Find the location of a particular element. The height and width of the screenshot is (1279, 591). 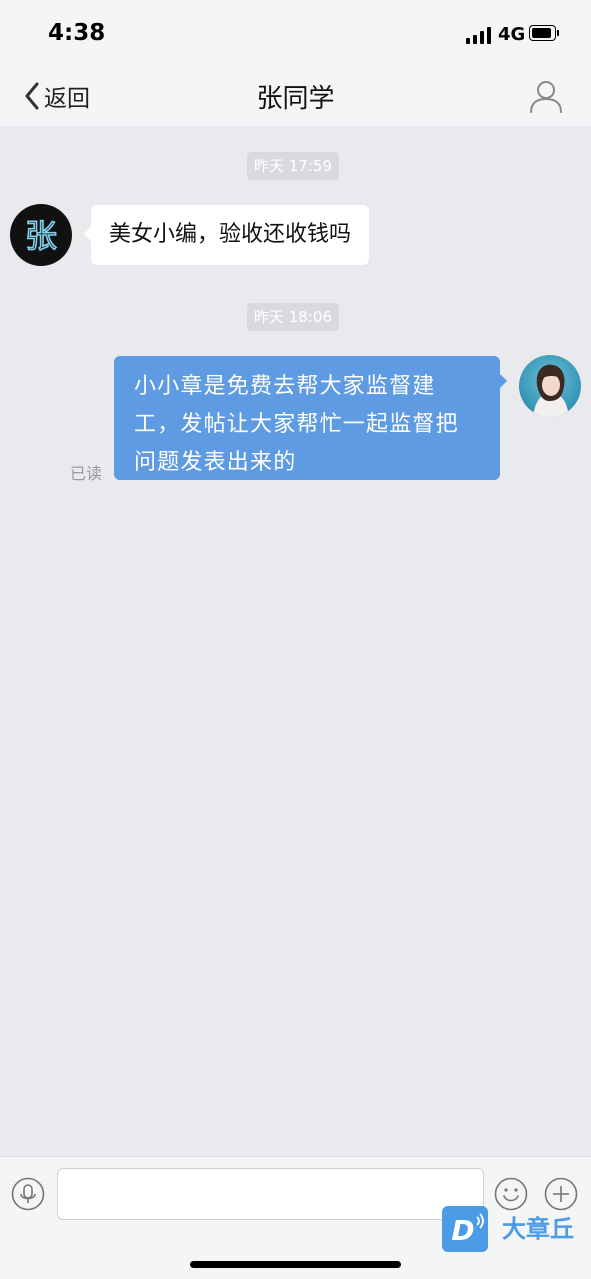

contact-avatar-image: 张 is located at coordinates (41, 236).